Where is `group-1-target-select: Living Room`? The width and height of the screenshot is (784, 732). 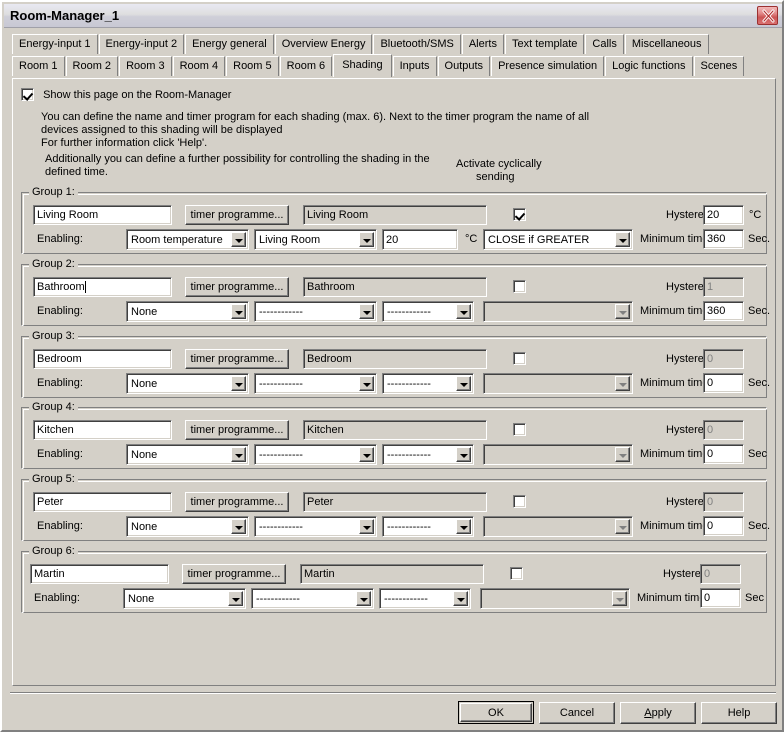
group-1-target-select: Living Room is located at coordinates (315, 239).